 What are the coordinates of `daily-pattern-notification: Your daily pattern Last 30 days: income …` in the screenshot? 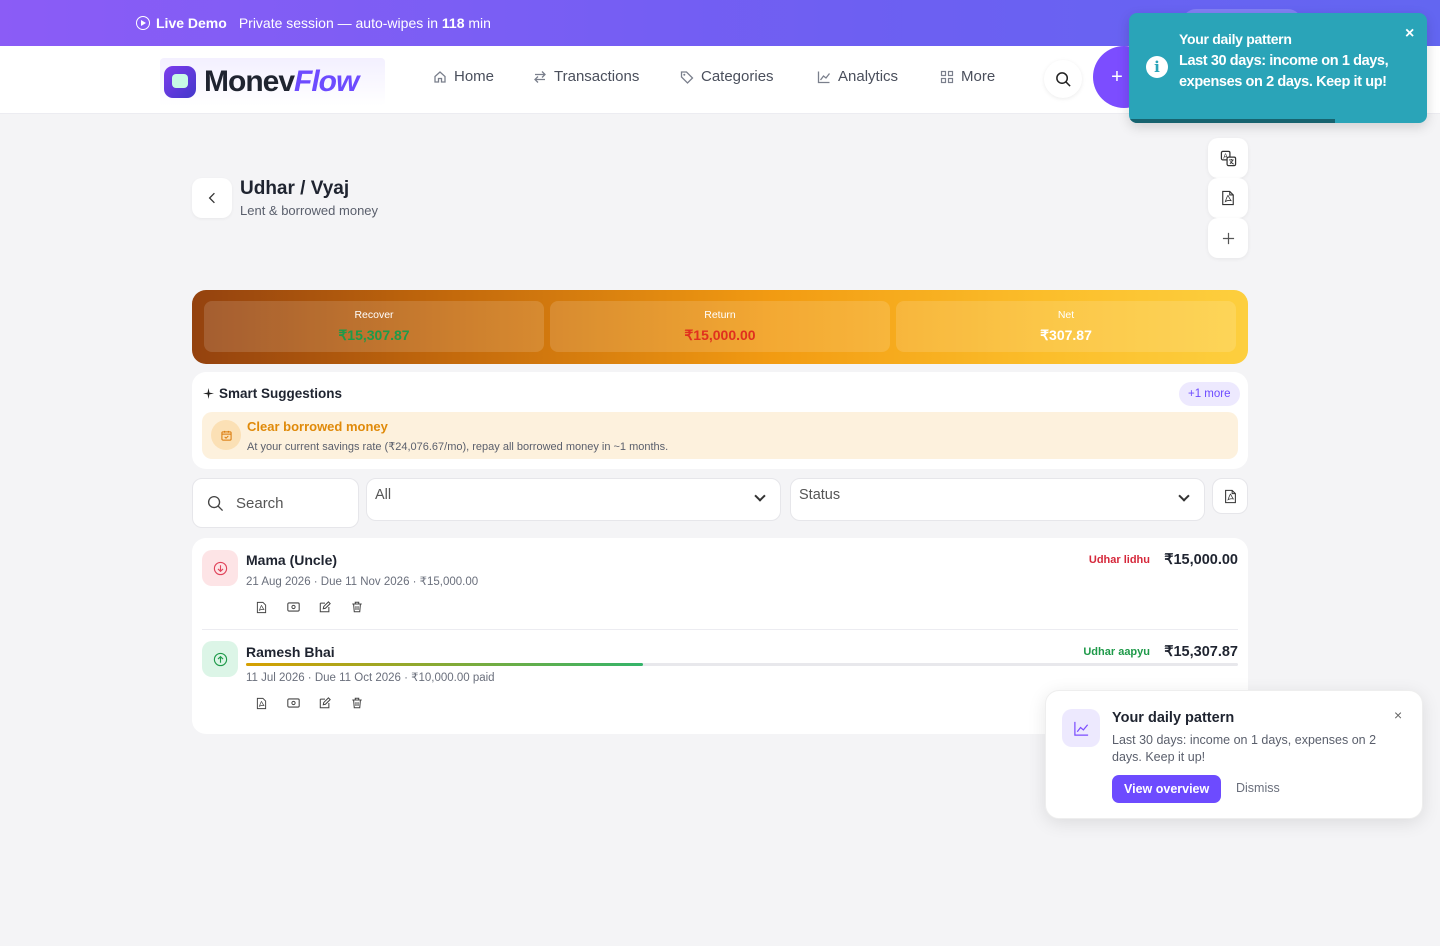 It's located at (1234, 754).